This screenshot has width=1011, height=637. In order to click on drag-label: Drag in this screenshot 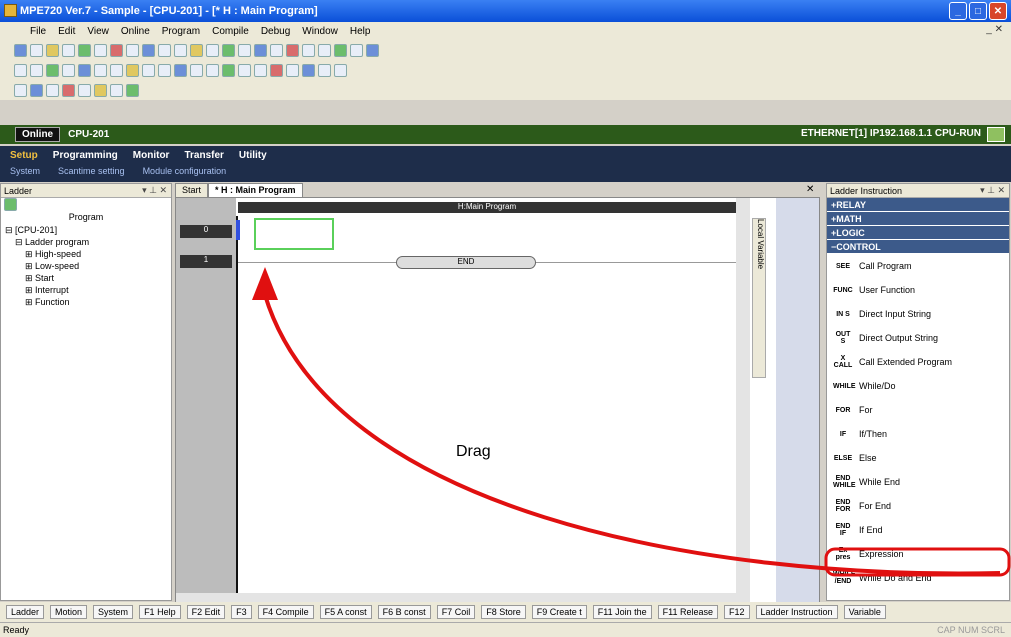, I will do `click(473, 451)`.